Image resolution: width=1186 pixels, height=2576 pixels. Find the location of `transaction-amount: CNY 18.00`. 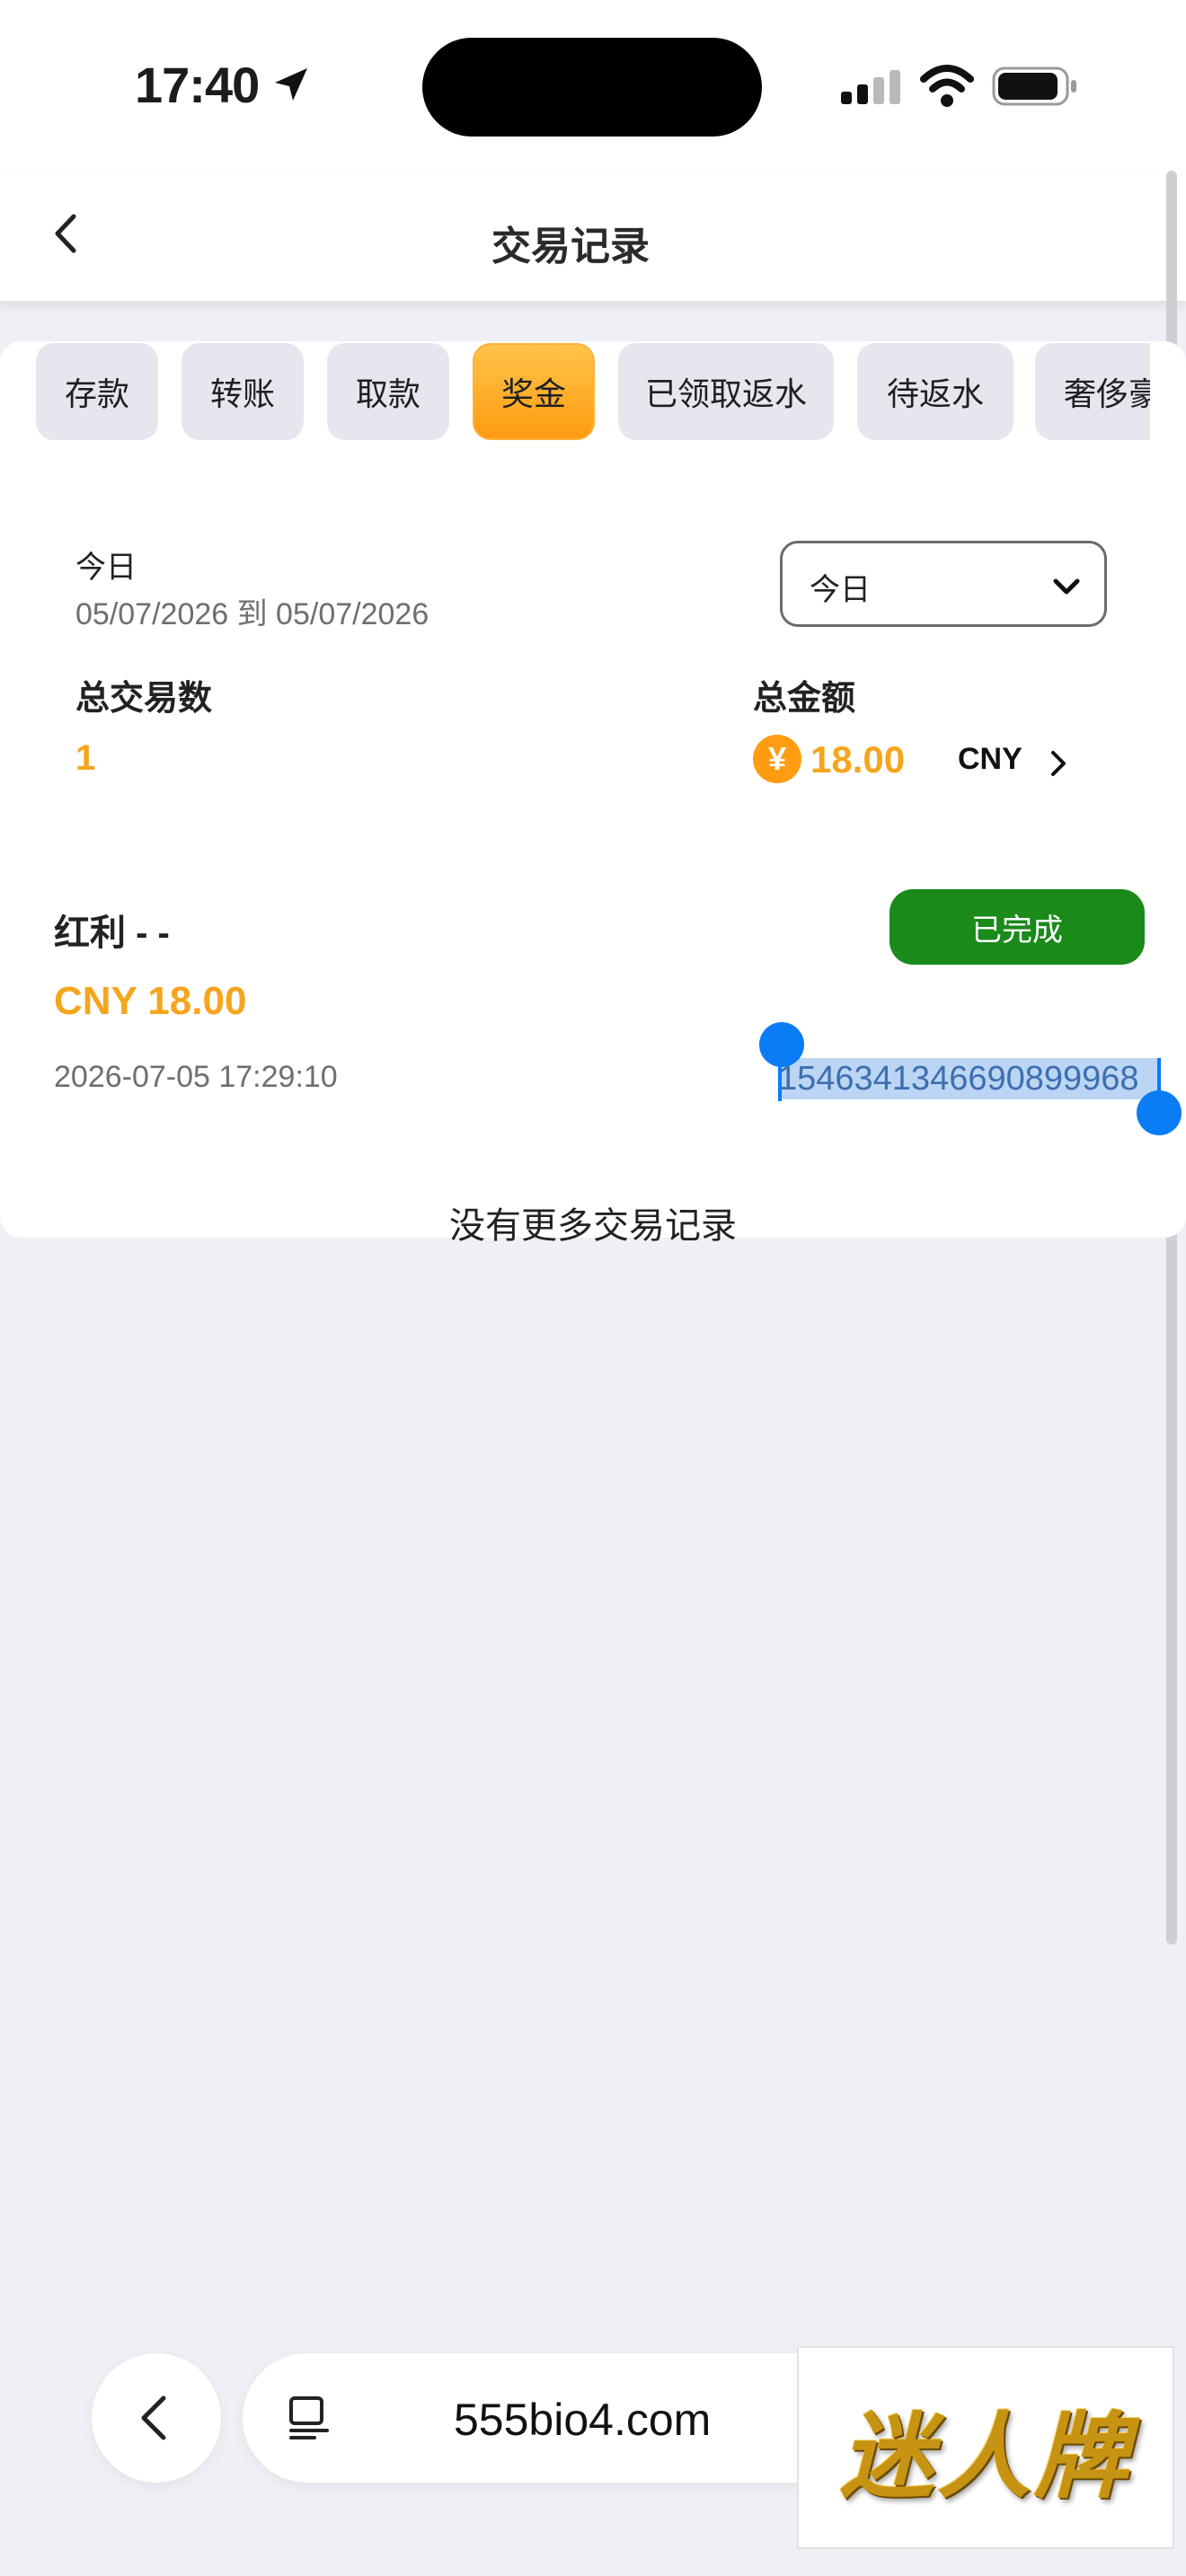

transaction-amount: CNY 18.00 is located at coordinates (150, 1001).